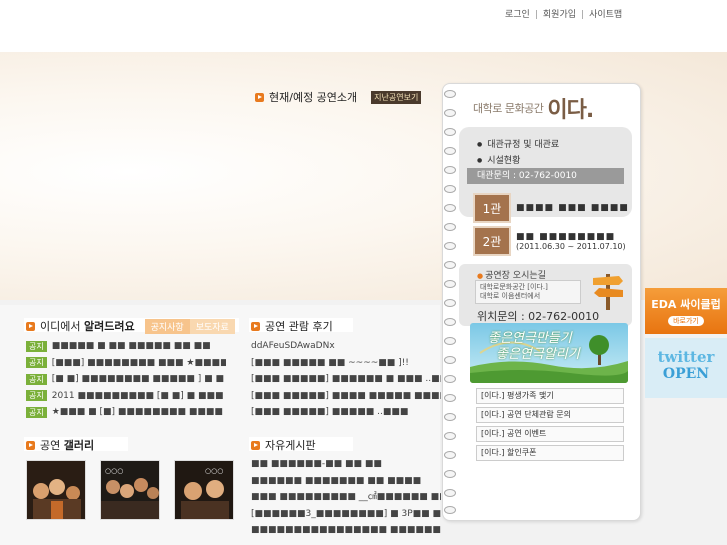 The height and width of the screenshot is (545, 727). What do you see at coordinates (131, 346) in the screenshot?
I see `notice-text: ■■■■■ ■ ■■ ■■■■■ ■■ ■■` at bounding box center [131, 346].